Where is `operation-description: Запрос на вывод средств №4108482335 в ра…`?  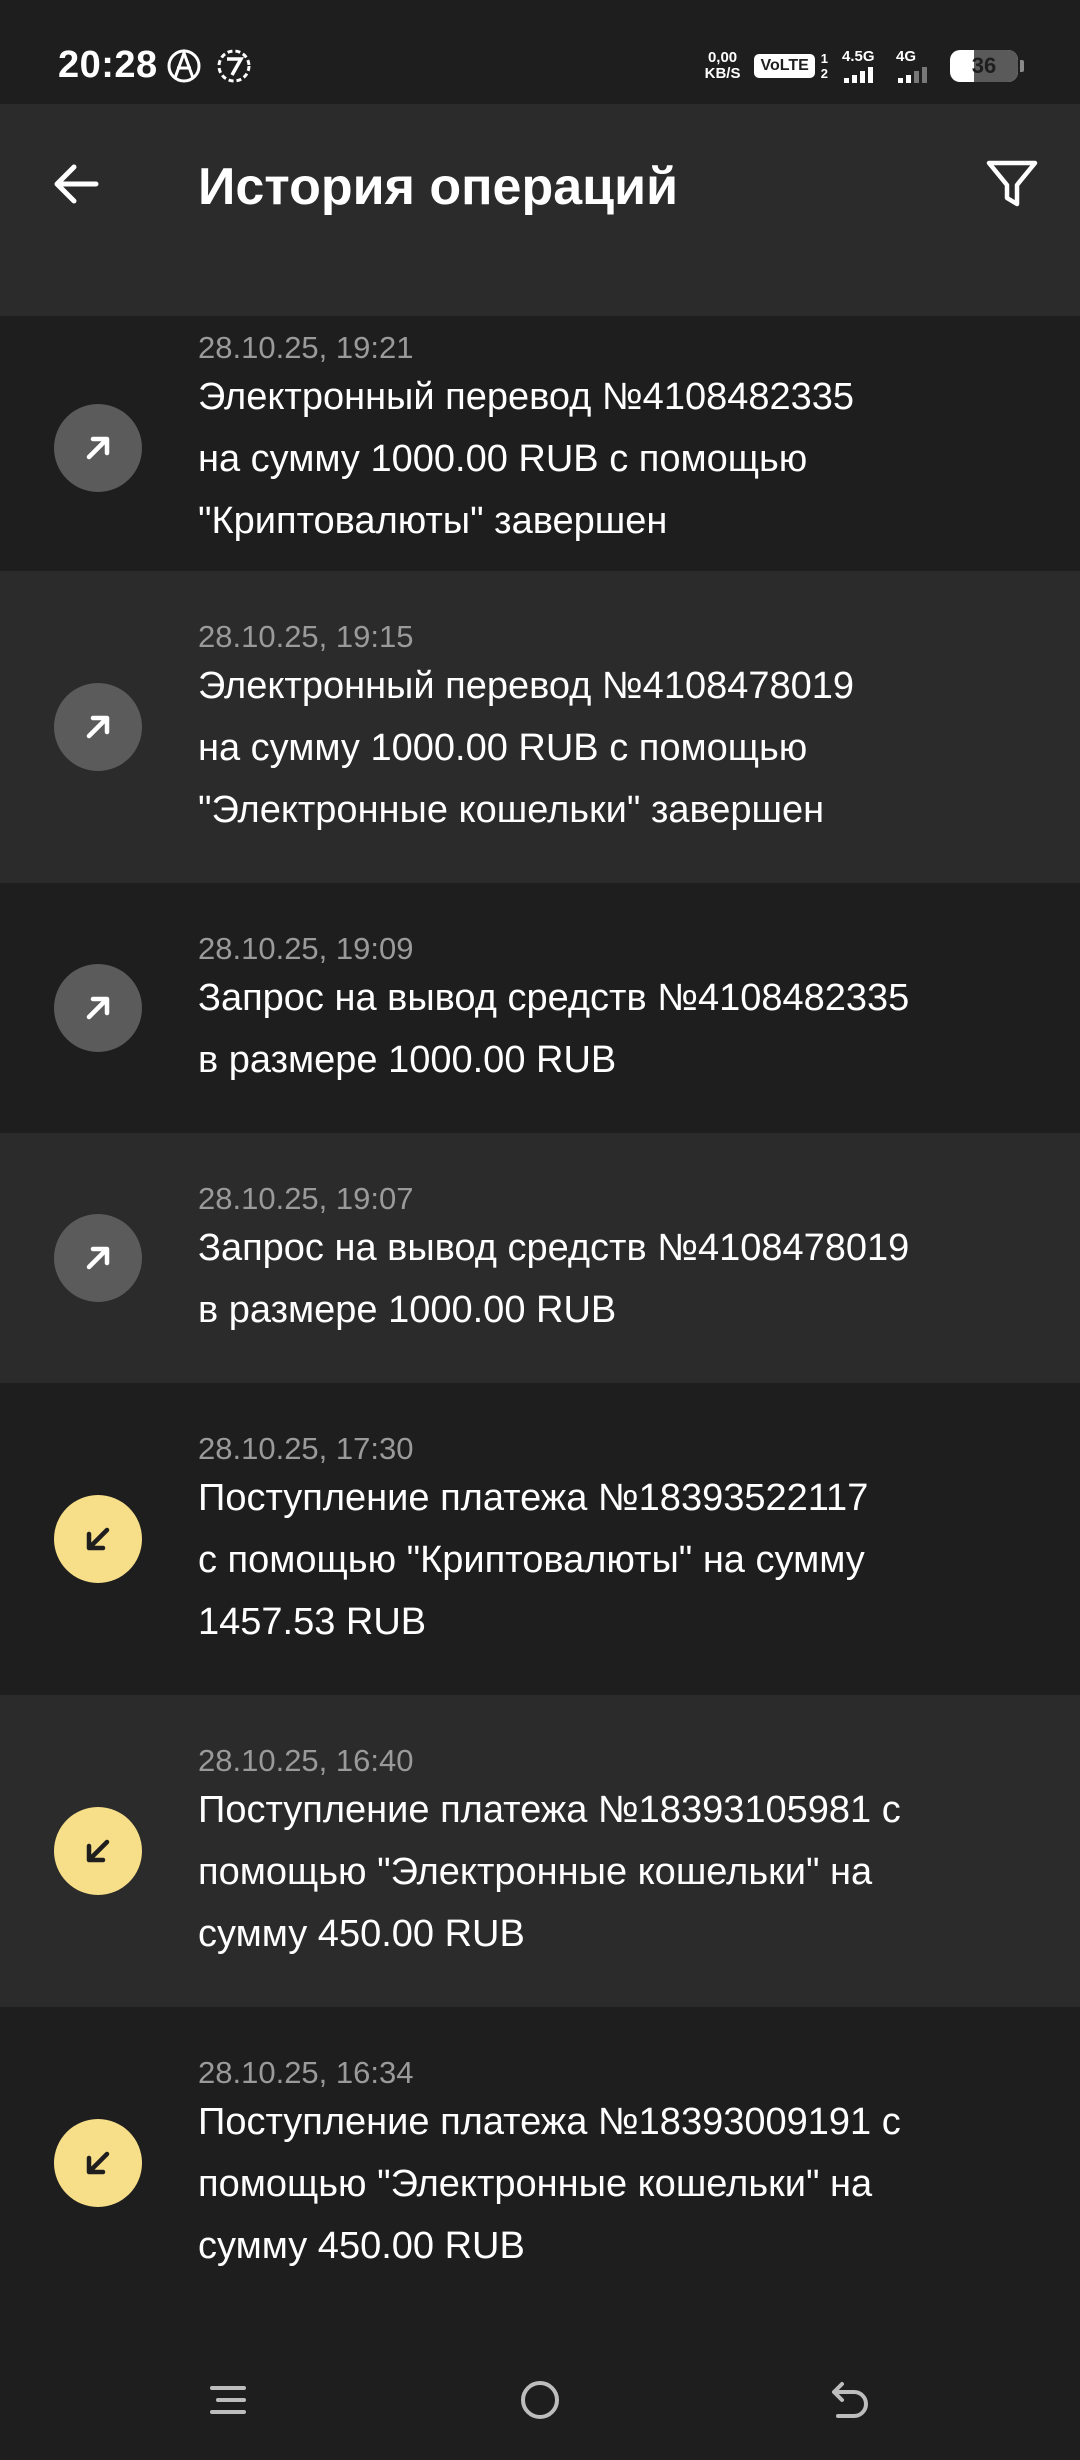 operation-description: Запрос на вывод средств №4108482335 в ра… is located at coordinates (554, 1029).